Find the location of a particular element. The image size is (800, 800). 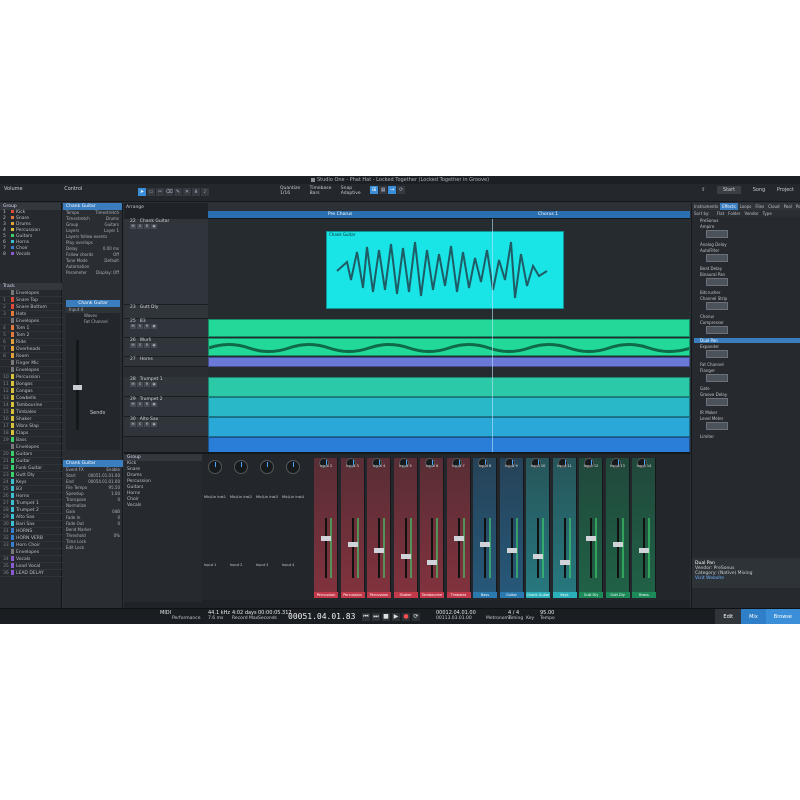

track-header: 27 Horns is located at coordinates (166, 362).